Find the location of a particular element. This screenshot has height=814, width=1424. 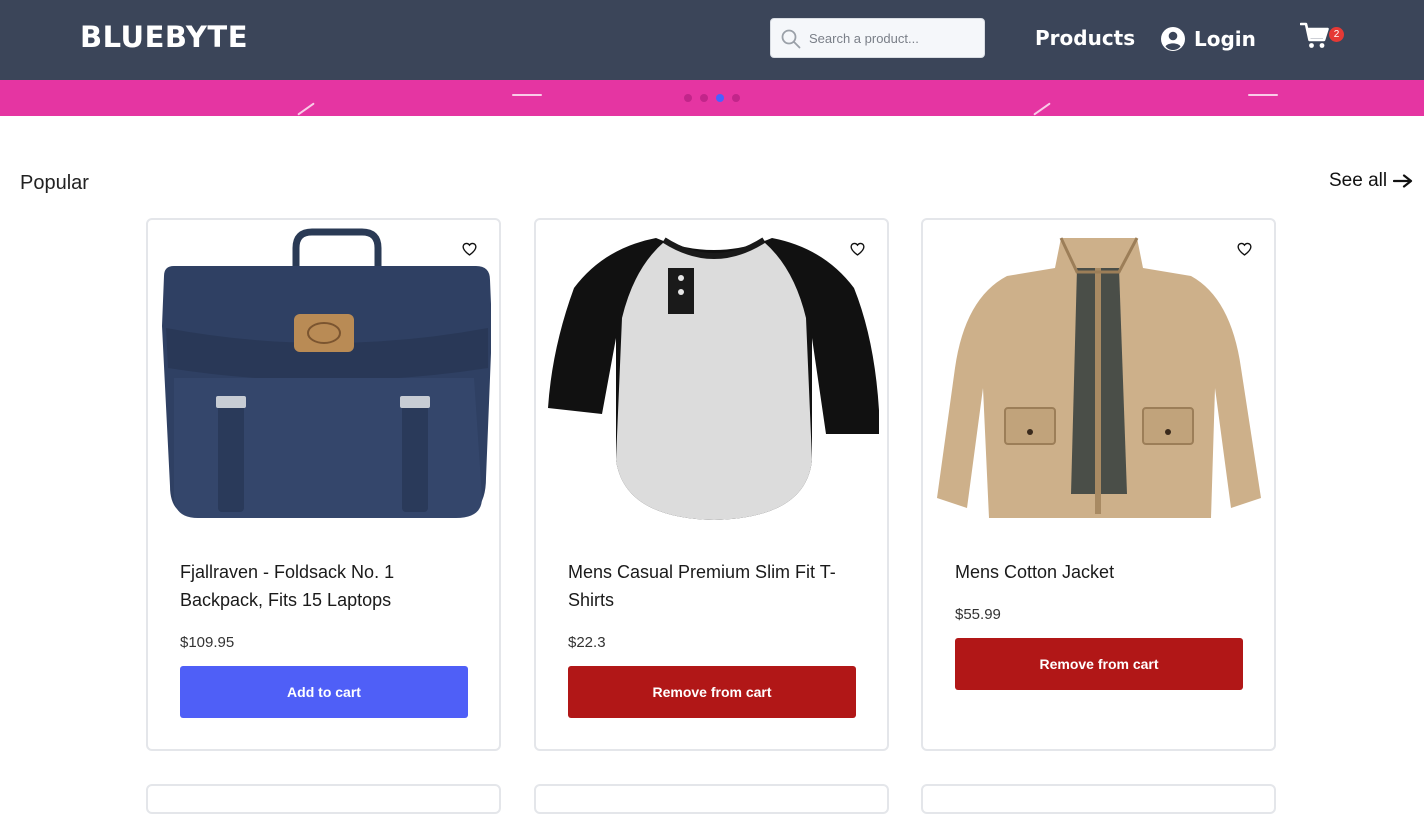

see-all-label: See all is located at coordinates (1358, 180).